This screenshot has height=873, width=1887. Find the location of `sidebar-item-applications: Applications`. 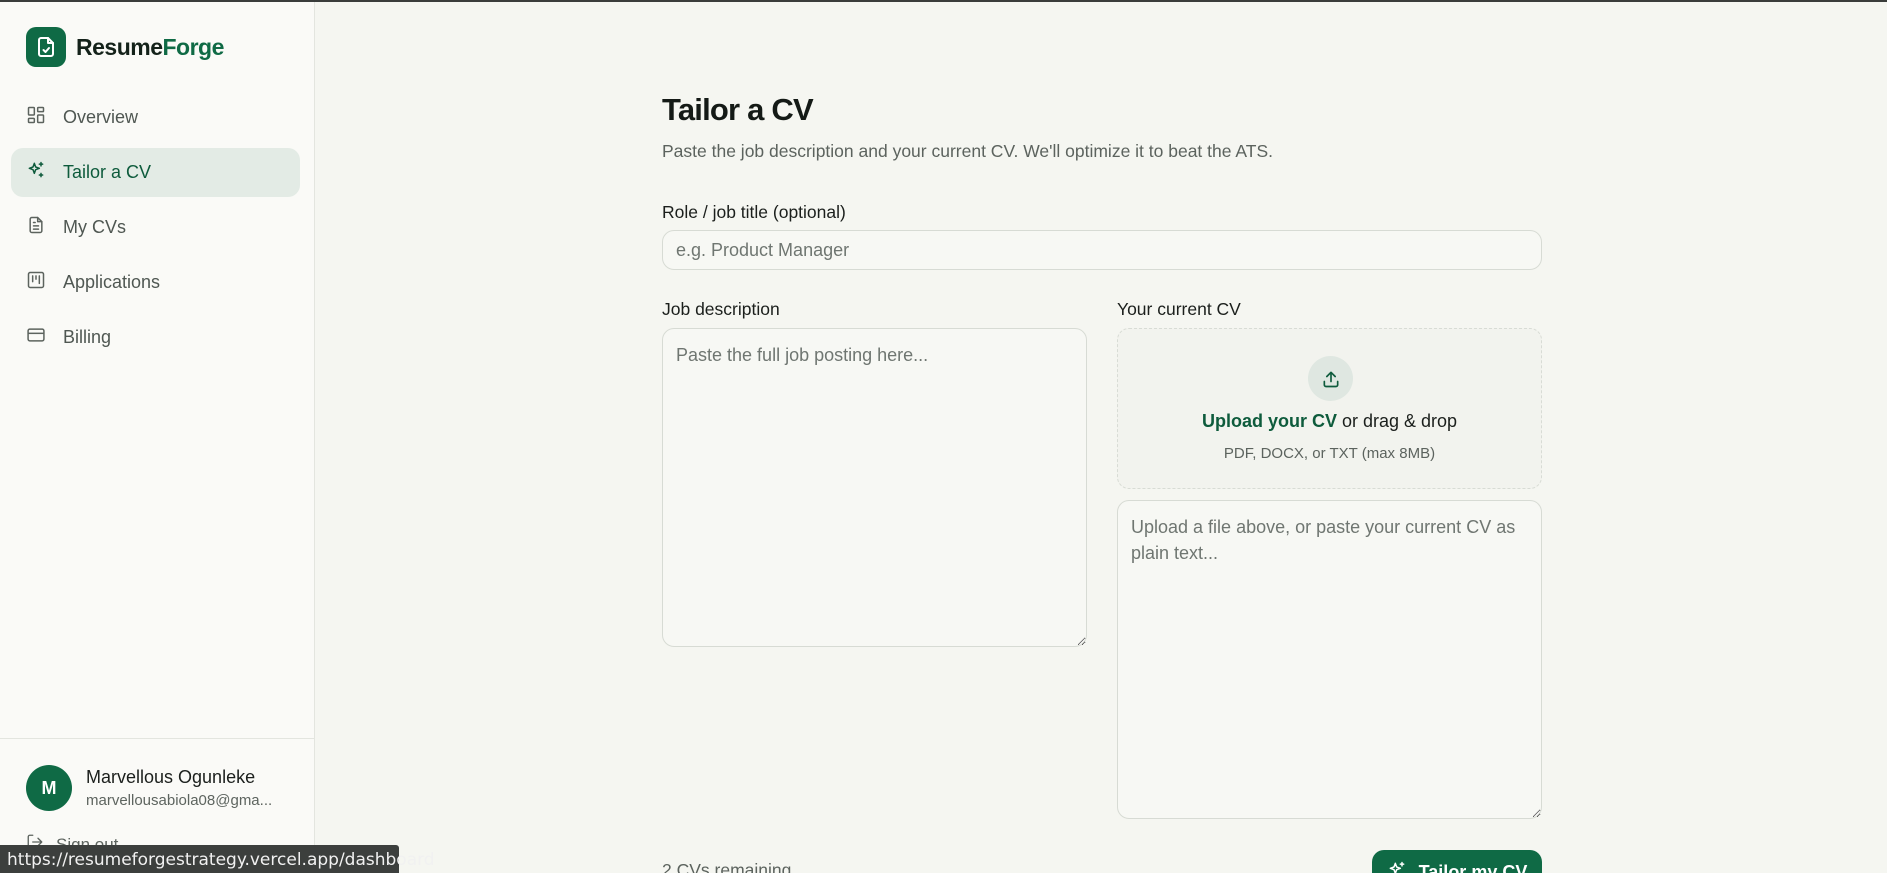

sidebar-item-applications: Applications is located at coordinates (155, 282).